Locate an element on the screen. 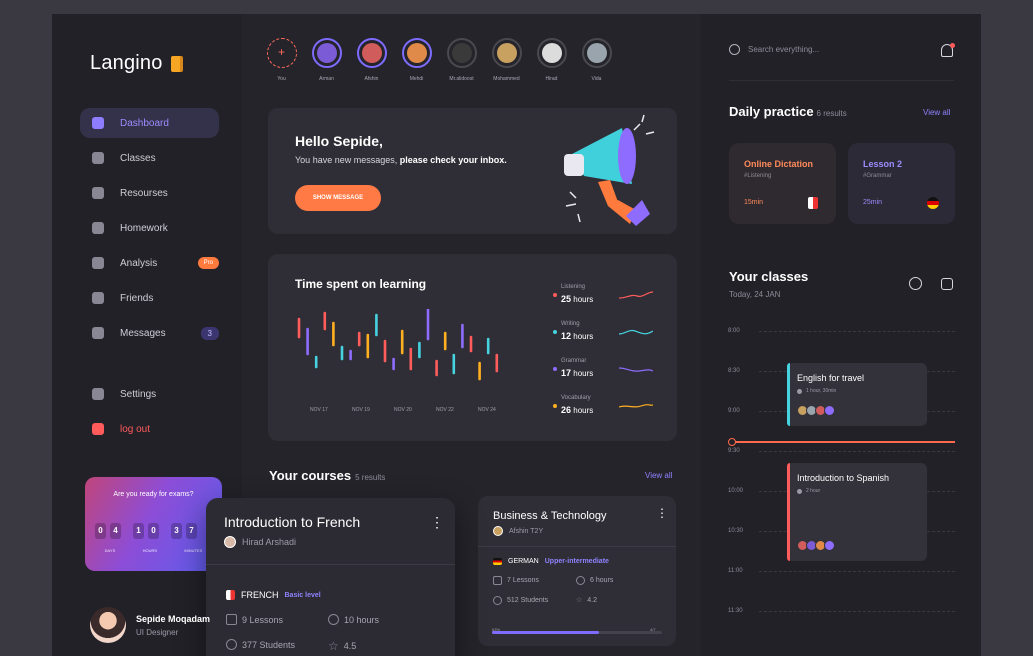 This screenshot has width=1033, height=656. sidebar-item-label: Friends is located at coordinates (137, 298).